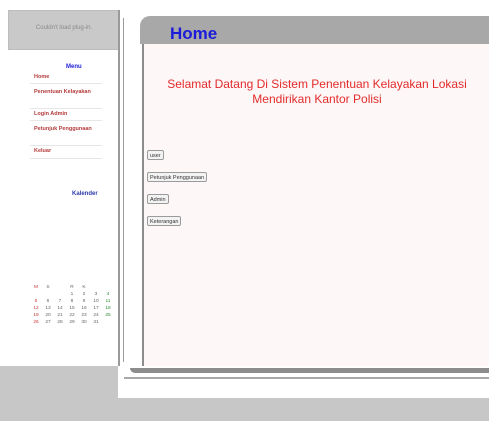 The width and height of the screenshot is (489, 421). Describe the element at coordinates (48, 301) in the screenshot. I see `calendar-day: 6` at that location.